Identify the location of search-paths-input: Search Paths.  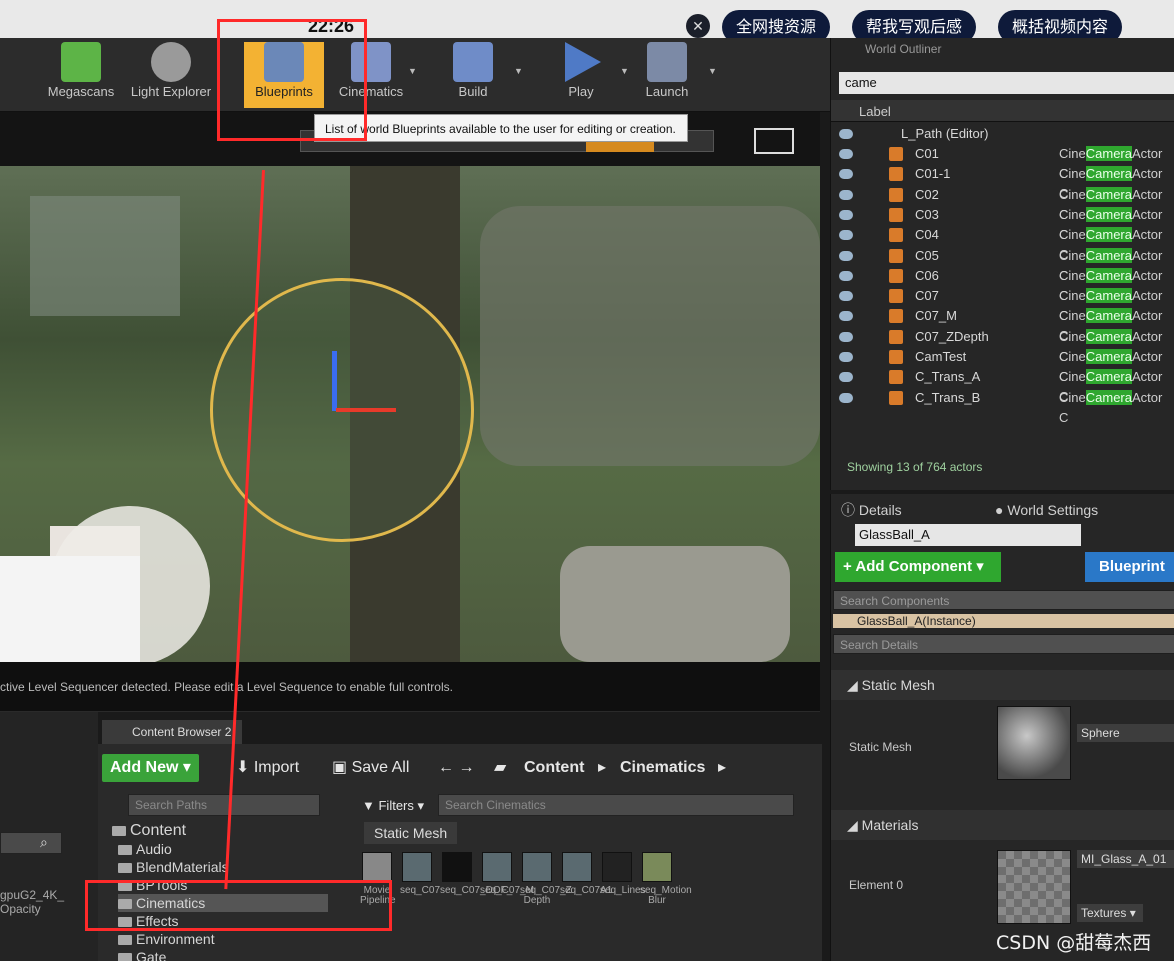
(224, 805).